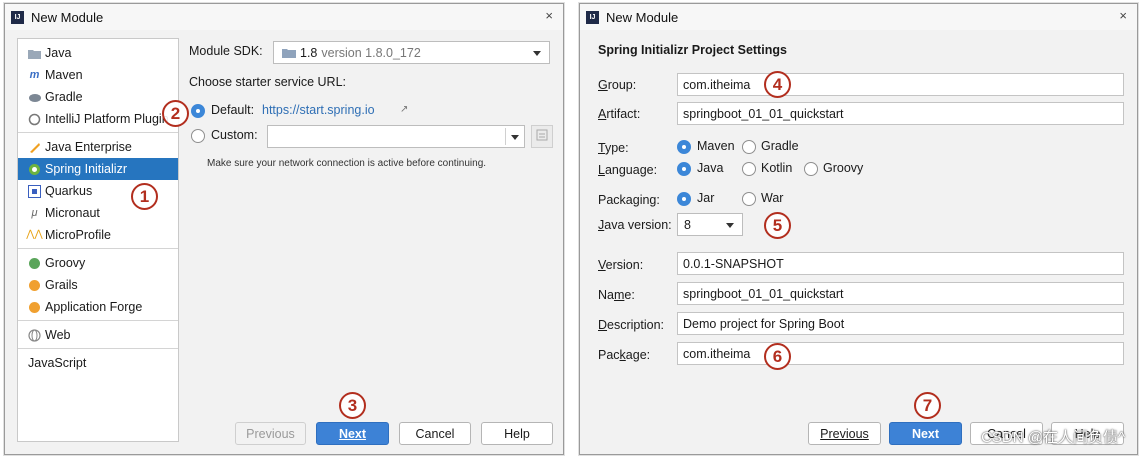 The width and height of the screenshot is (1142, 459). What do you see at coordinates (234, 135) in the screenshot?
I see `custom-url-label: Custom:` at bounding box center [234, 135].